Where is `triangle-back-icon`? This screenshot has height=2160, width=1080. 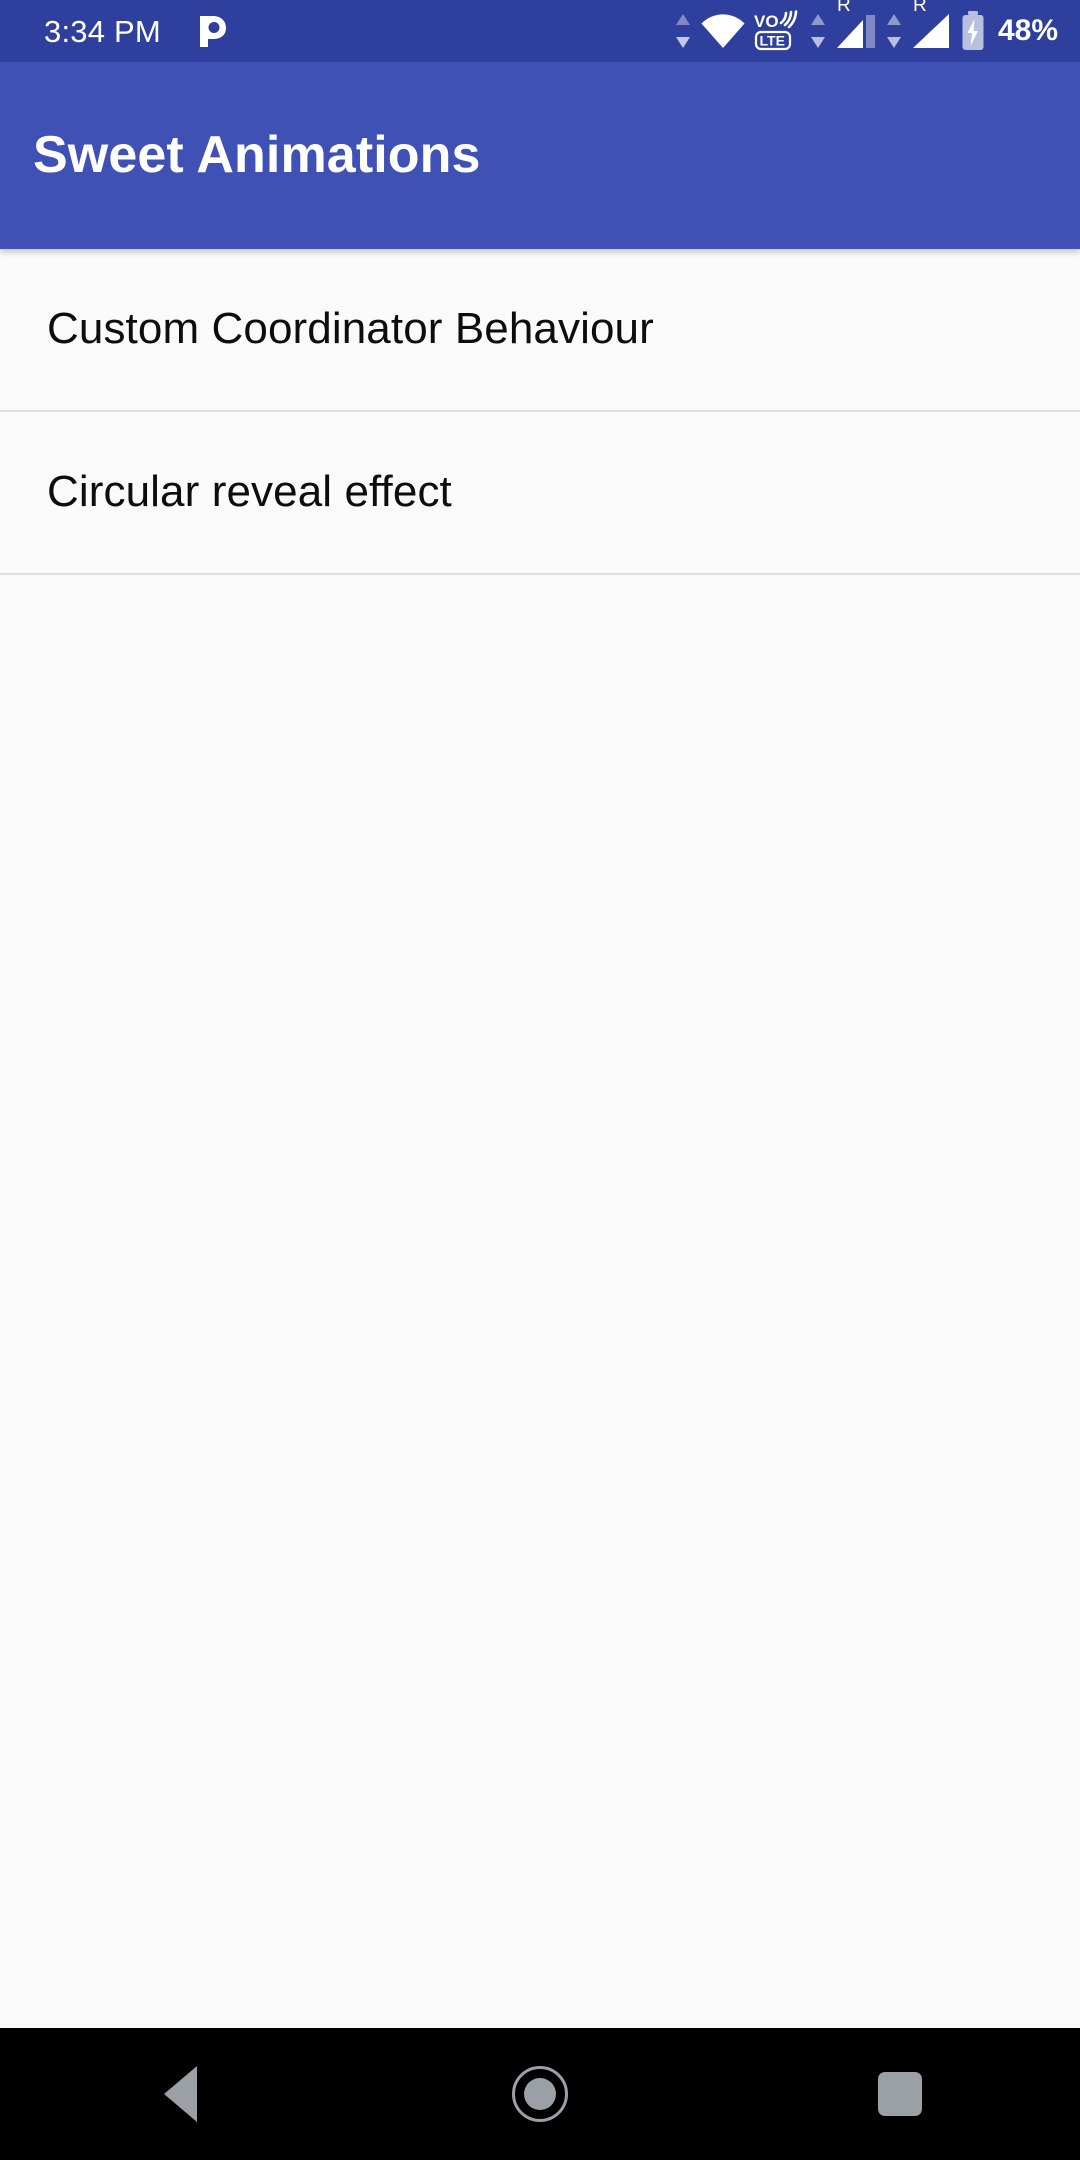
triangle-back-icon is located at coordinates (180, 2094).